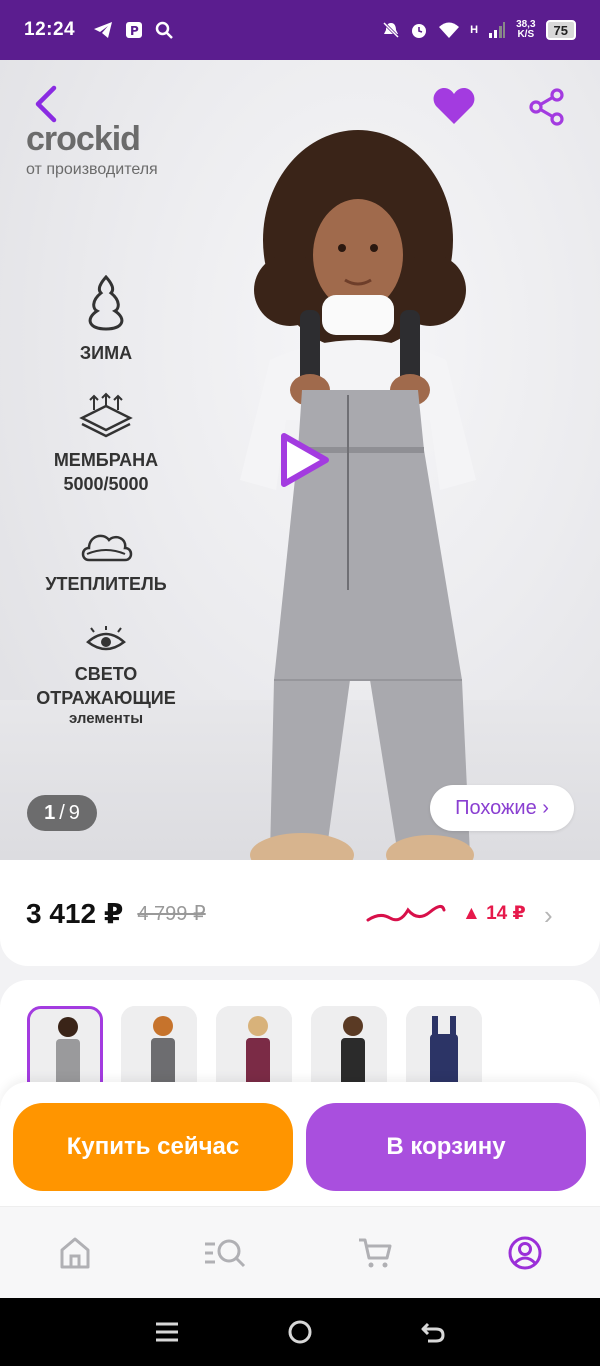 This screenshot has width=600, height=1366. I want to click on home-system-button, so click(300, 1332).